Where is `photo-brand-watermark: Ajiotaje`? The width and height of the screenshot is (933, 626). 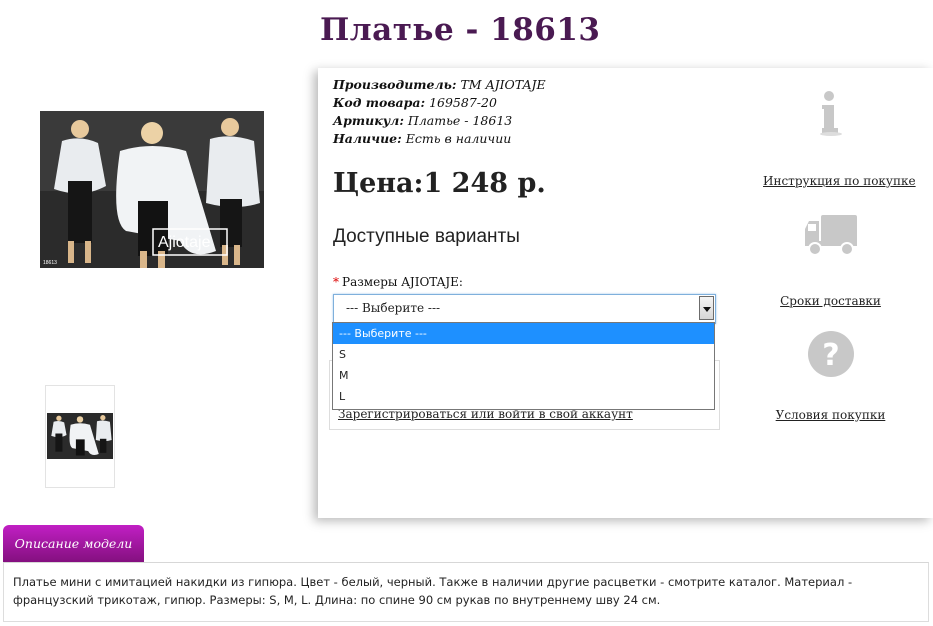
photo-brand-watermark: Ajiotaje is located at coordinates (184, 242).